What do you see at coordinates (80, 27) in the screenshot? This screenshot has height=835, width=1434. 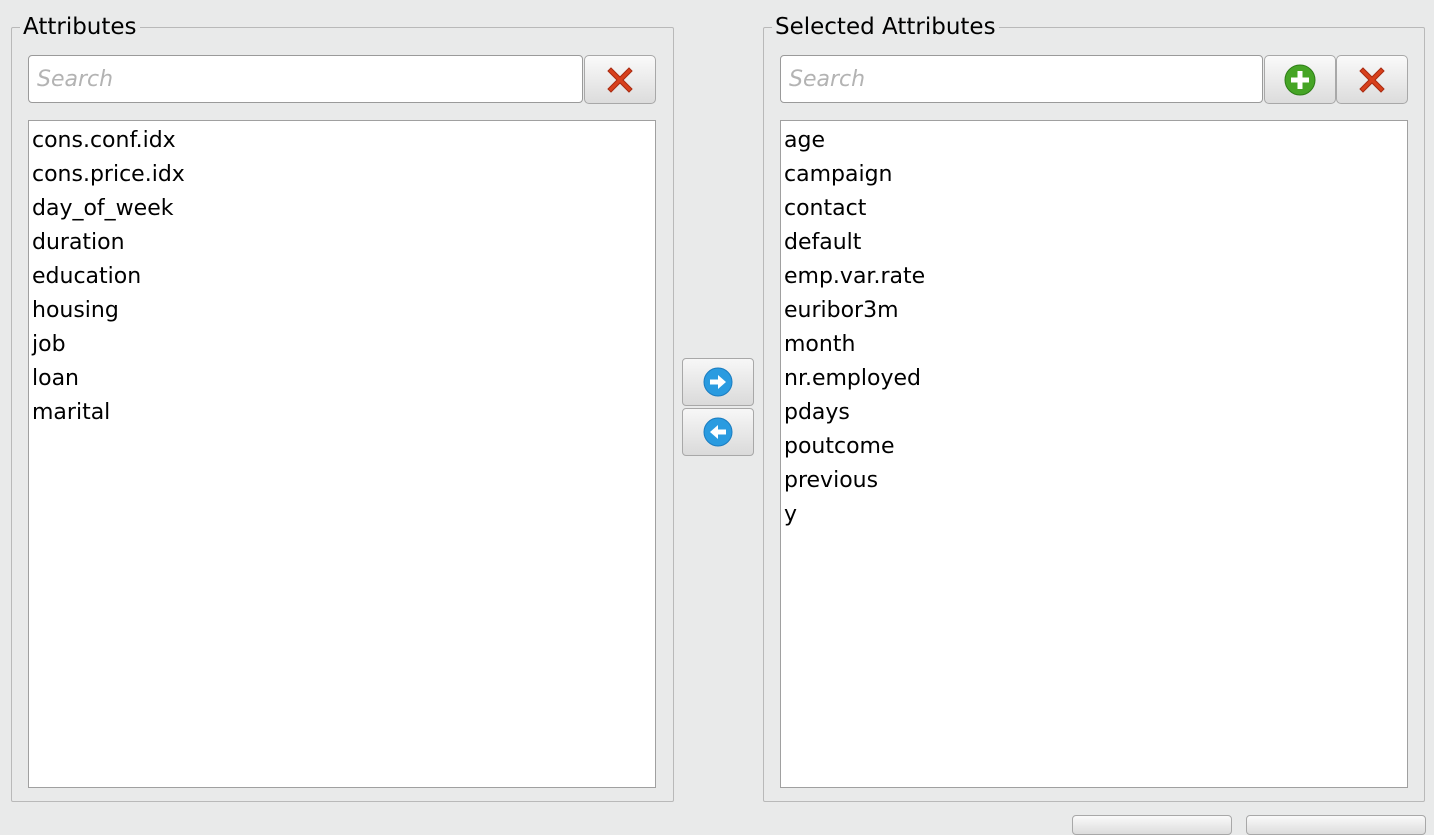 I see `attributes-group-title: Attributes` at bounding box center [80, 27].